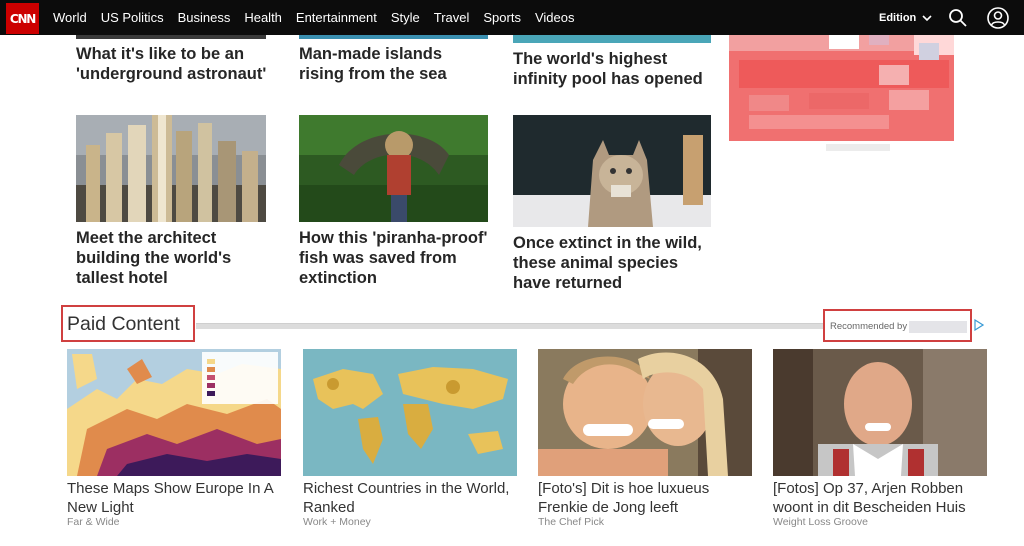 The height and width of the screenshot is (546, 1024). Describe the element at coordinates (510, 326) in the screenshot. I see `section-divider` at that location.